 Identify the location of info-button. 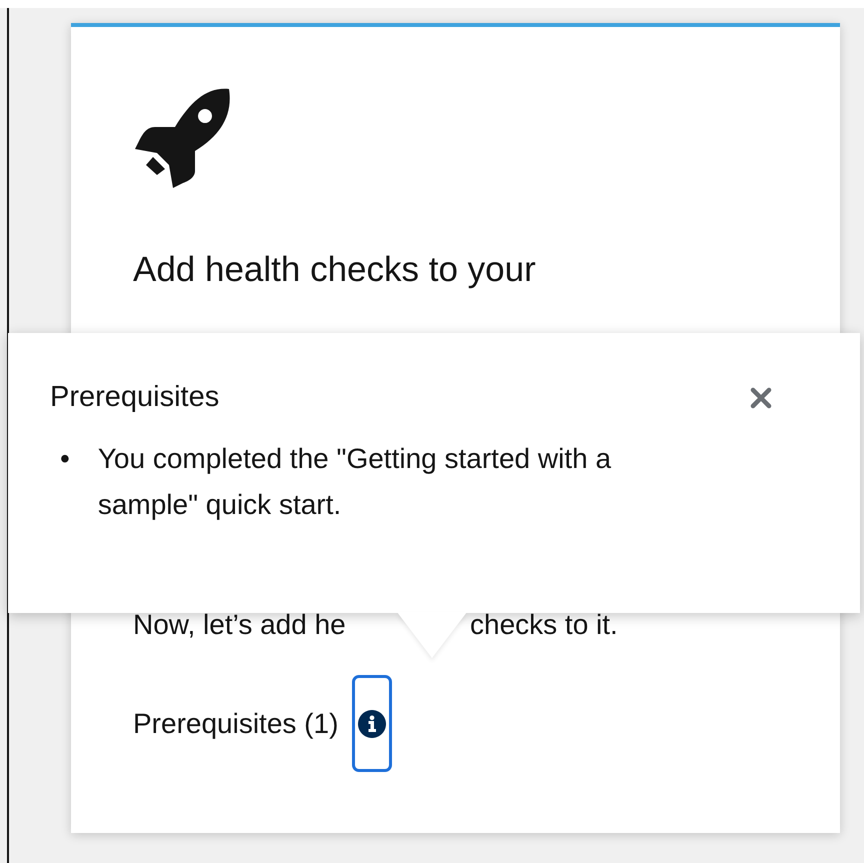
(372, 723).